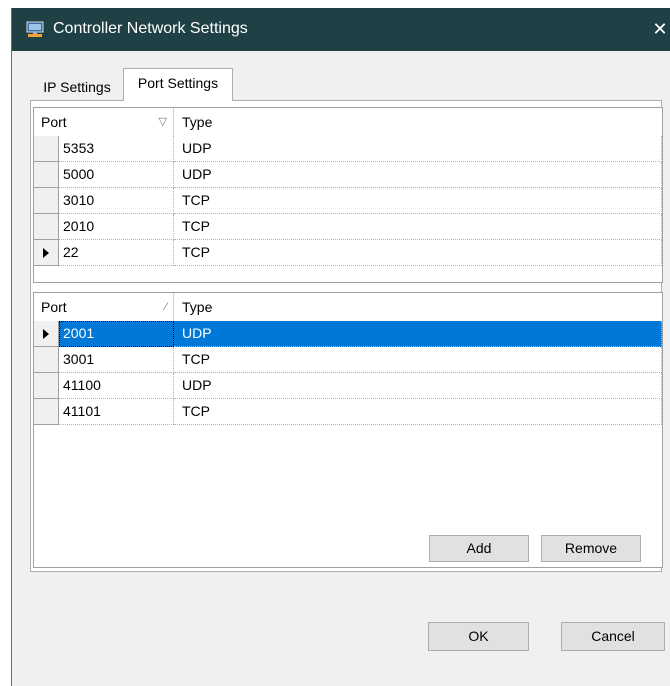  I want to click on port-cell: 2010, so click(116, 227).